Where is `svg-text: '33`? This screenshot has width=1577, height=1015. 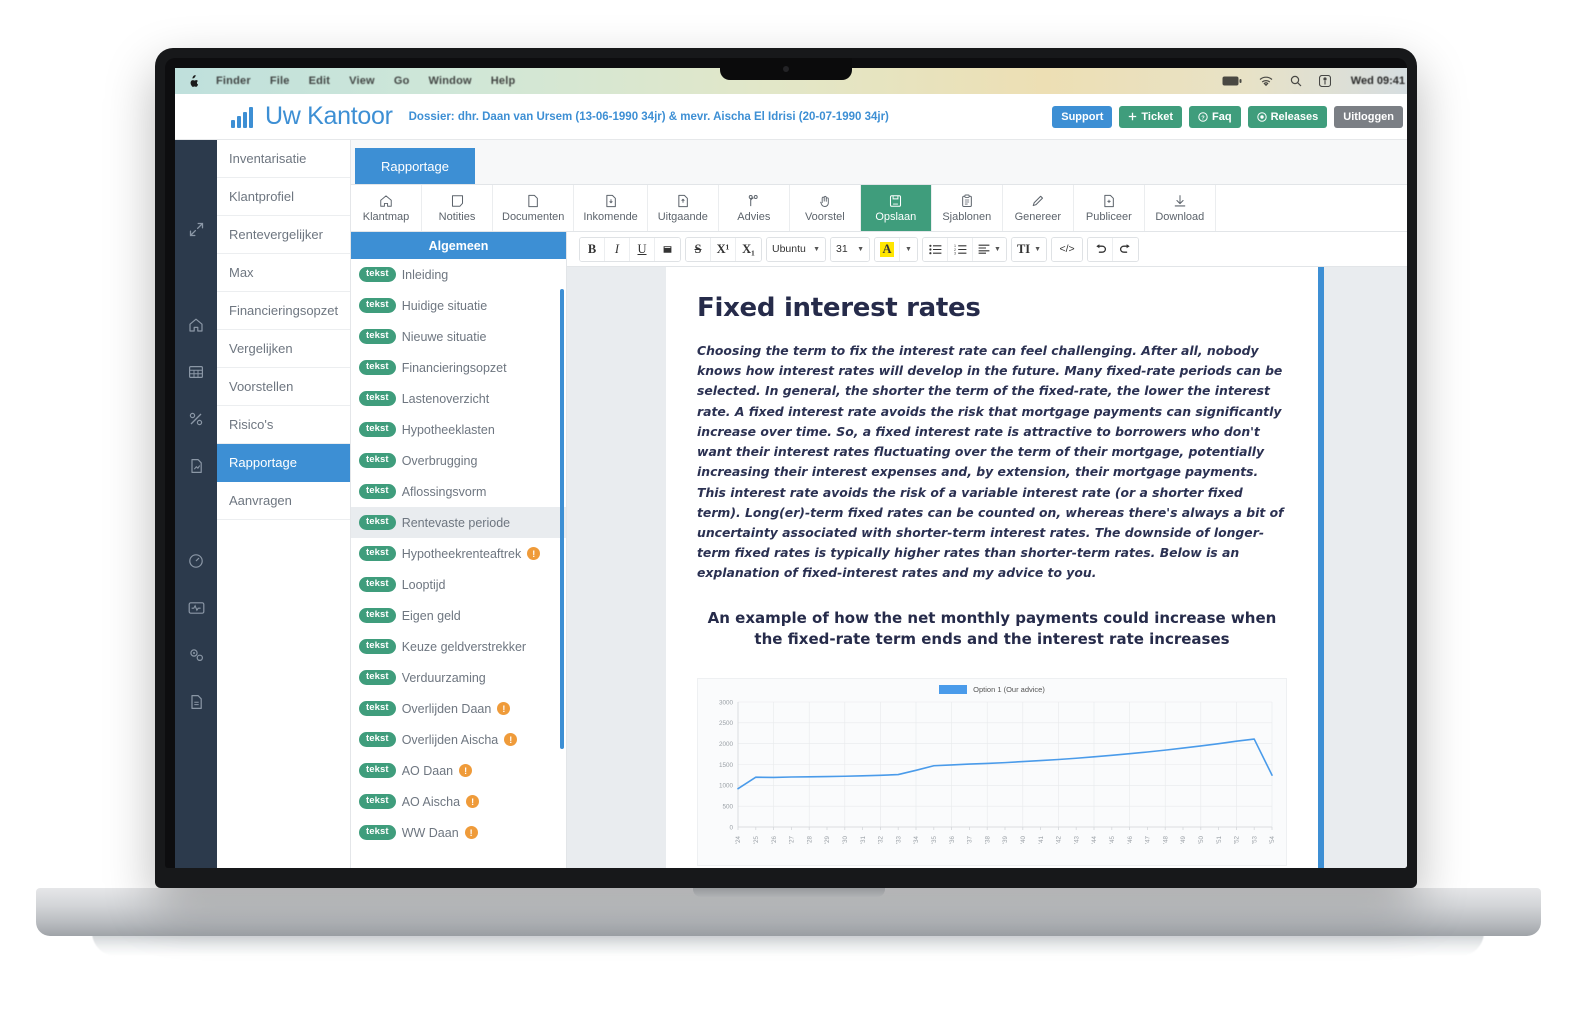
svg-text: '33 is located at coordinates (898, 840).